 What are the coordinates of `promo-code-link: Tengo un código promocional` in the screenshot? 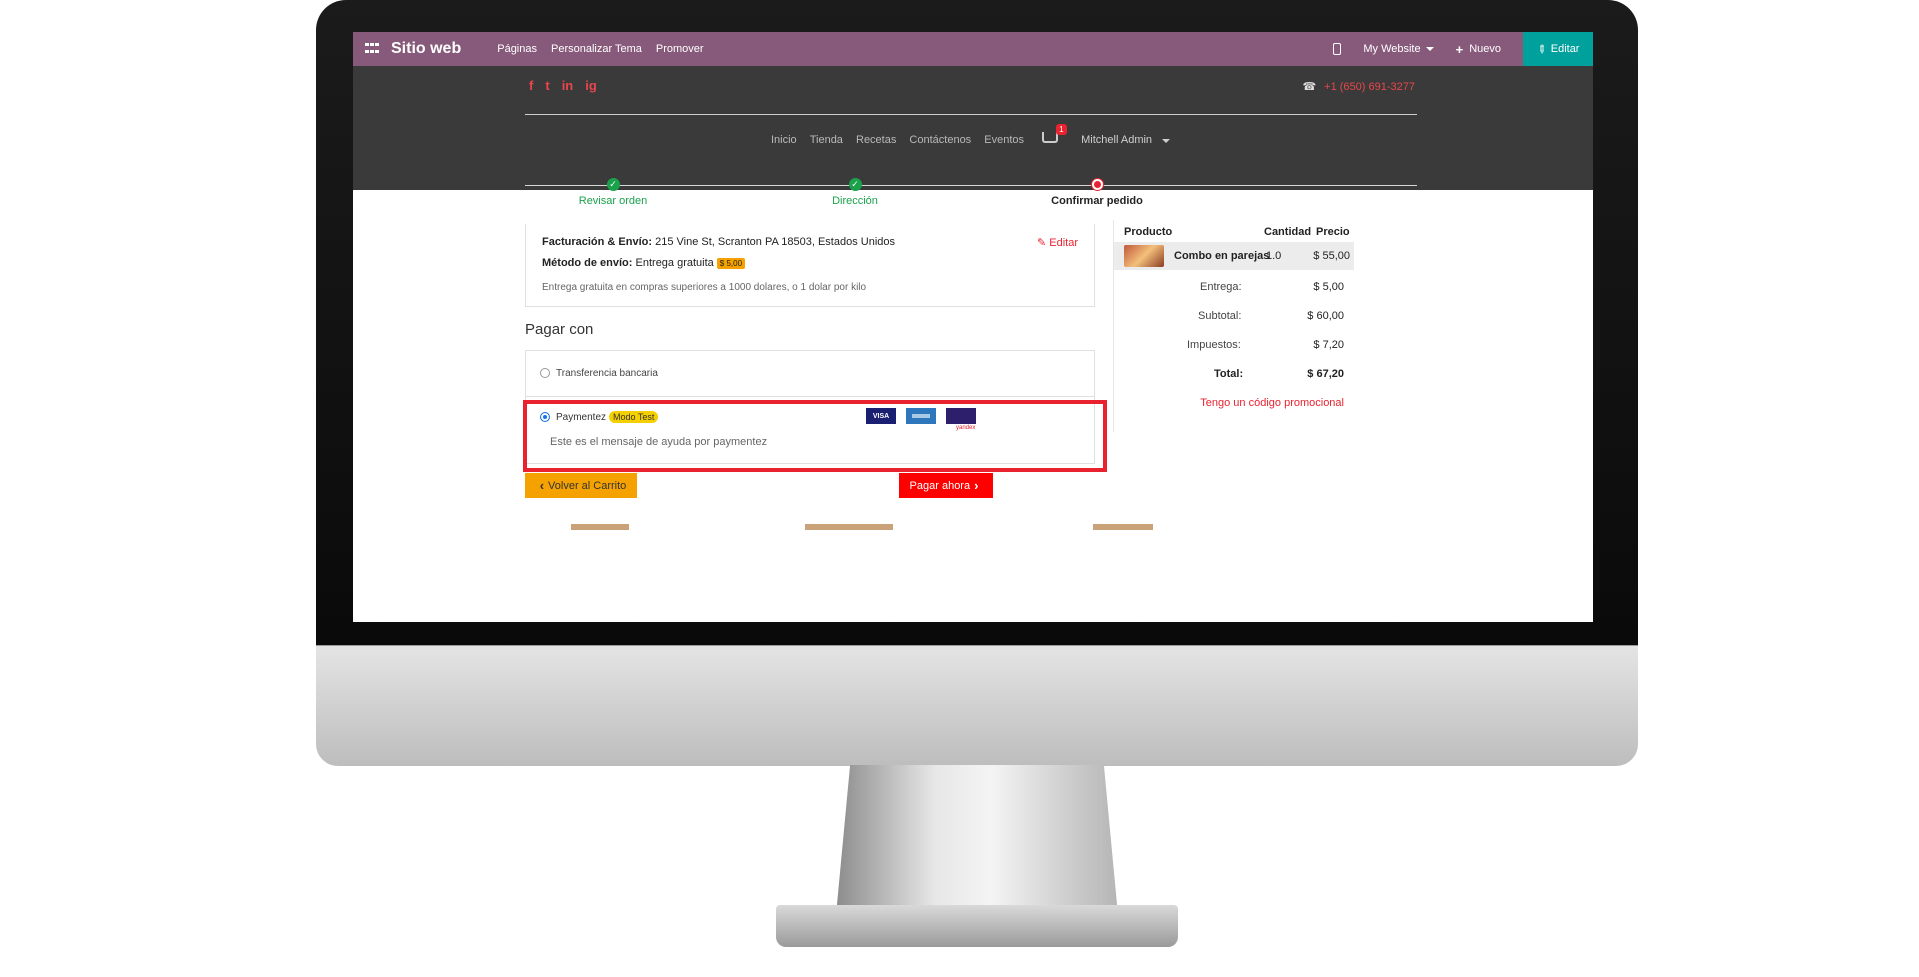 It's located at (1272, 403).